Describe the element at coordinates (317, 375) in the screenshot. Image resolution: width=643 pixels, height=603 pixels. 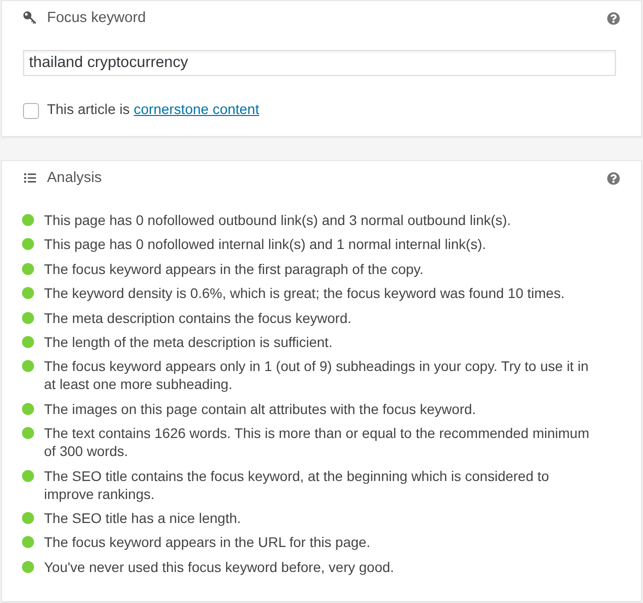
I see `analysis-result-text: The focus keyword appears only in 1 (out of 9) subheadings in your copy. Try to use it in at least one more subheading.` at that location.